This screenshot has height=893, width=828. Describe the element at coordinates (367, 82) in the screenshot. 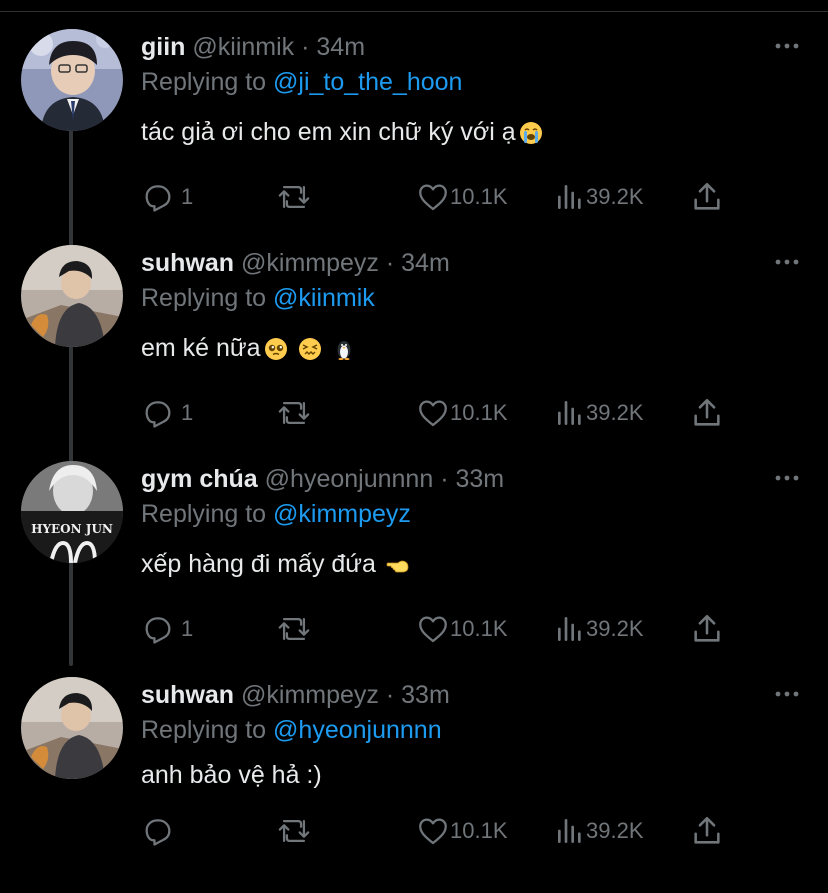

I see `mention-link: @ji_to_the_hoon` at that location.